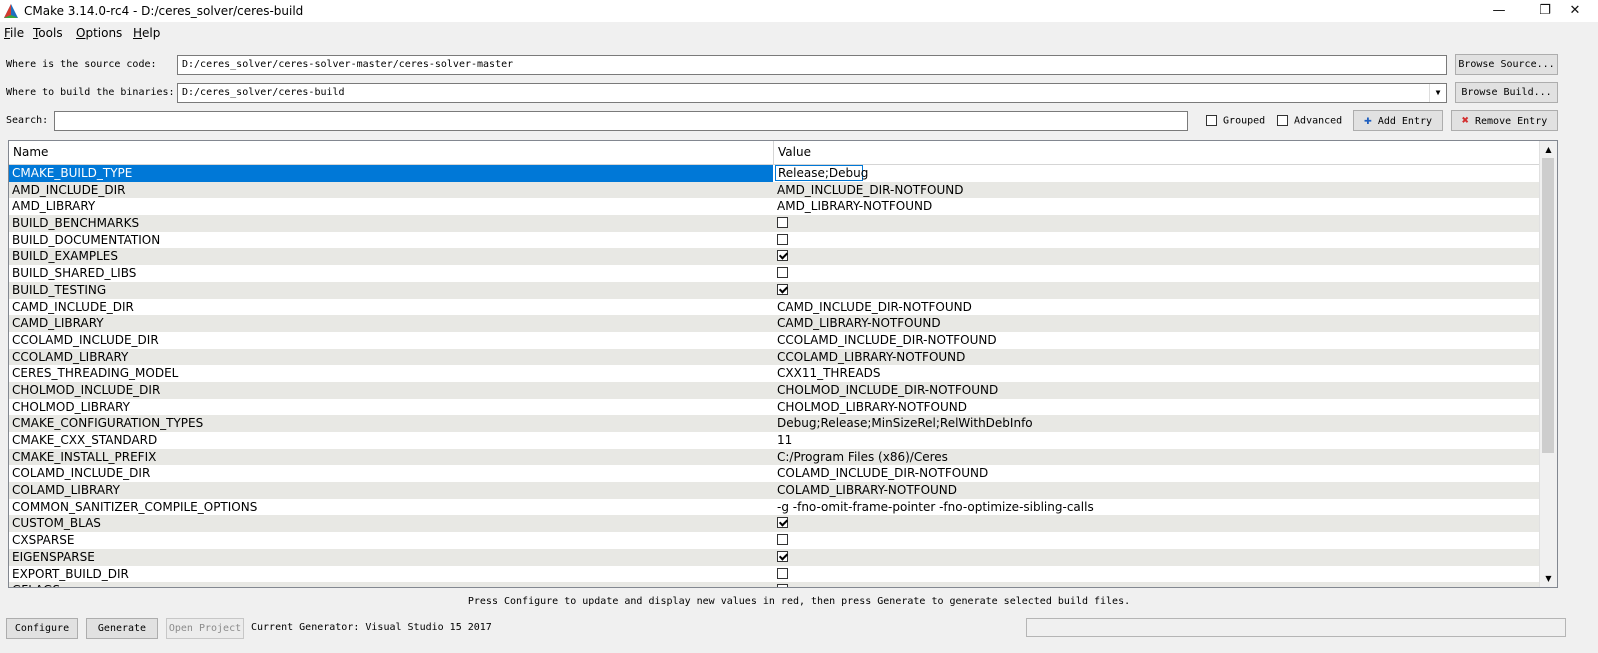 This screenshot has width=1598, height=653. Describe the element at coordinates (821, 173) in the screenshot. I see `value-editor: Release;Debug` at that location.